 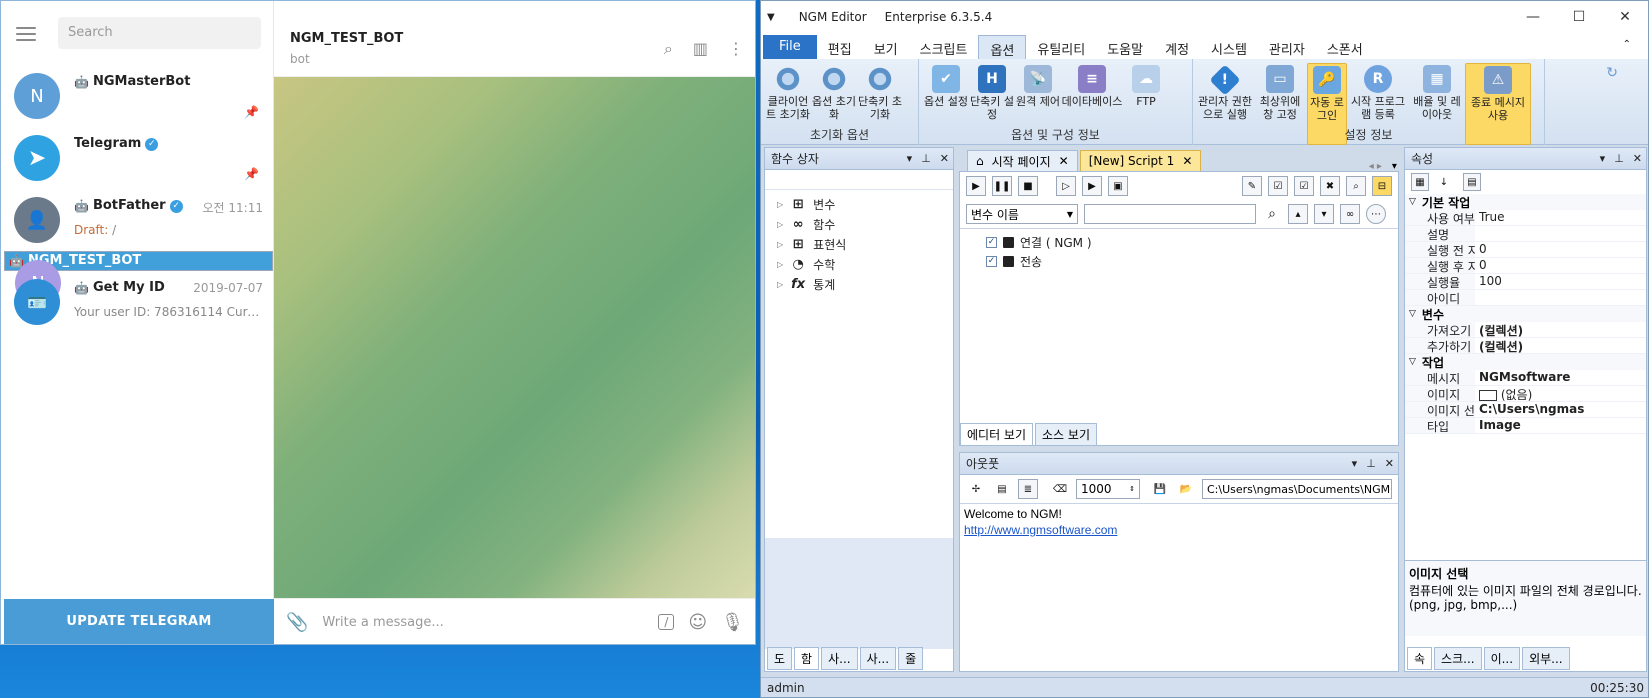 I want to click on bug-icon: ✢, so click(x=976, y=489).